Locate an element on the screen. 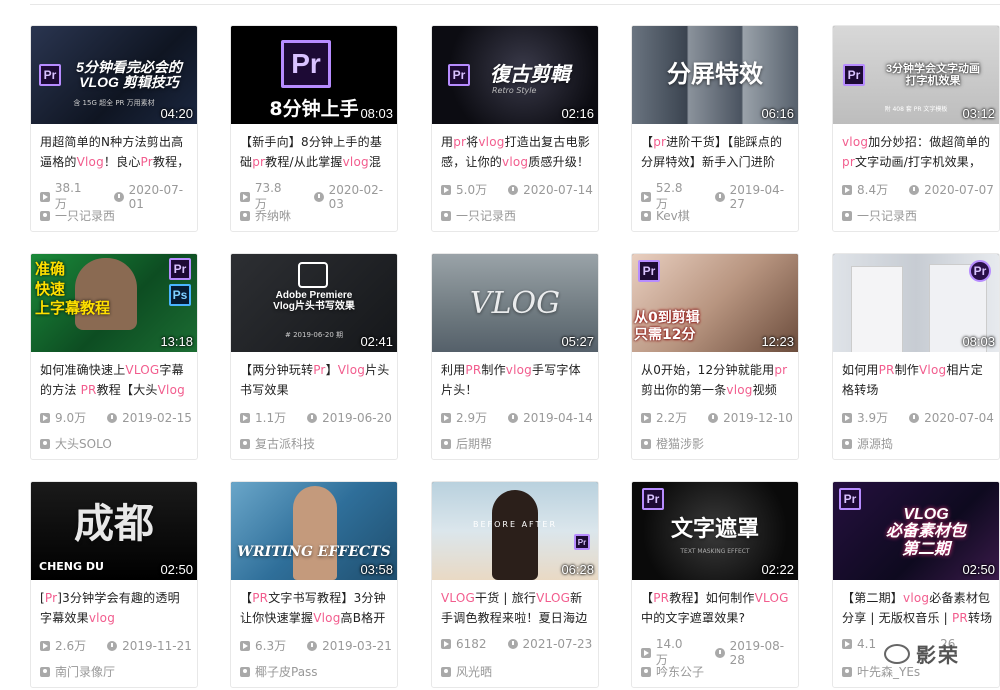 This screenshot has width=1000, height=690. video-duration: 02:50 is located at coordinates (978, 569).